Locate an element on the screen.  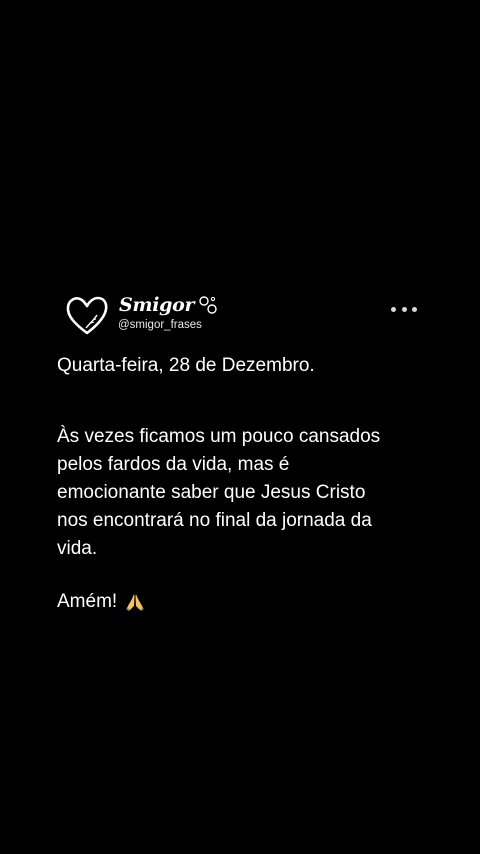
post-date-line: Quarta-feira, 28 de Dezembro. is located at coordinates (186, 365).